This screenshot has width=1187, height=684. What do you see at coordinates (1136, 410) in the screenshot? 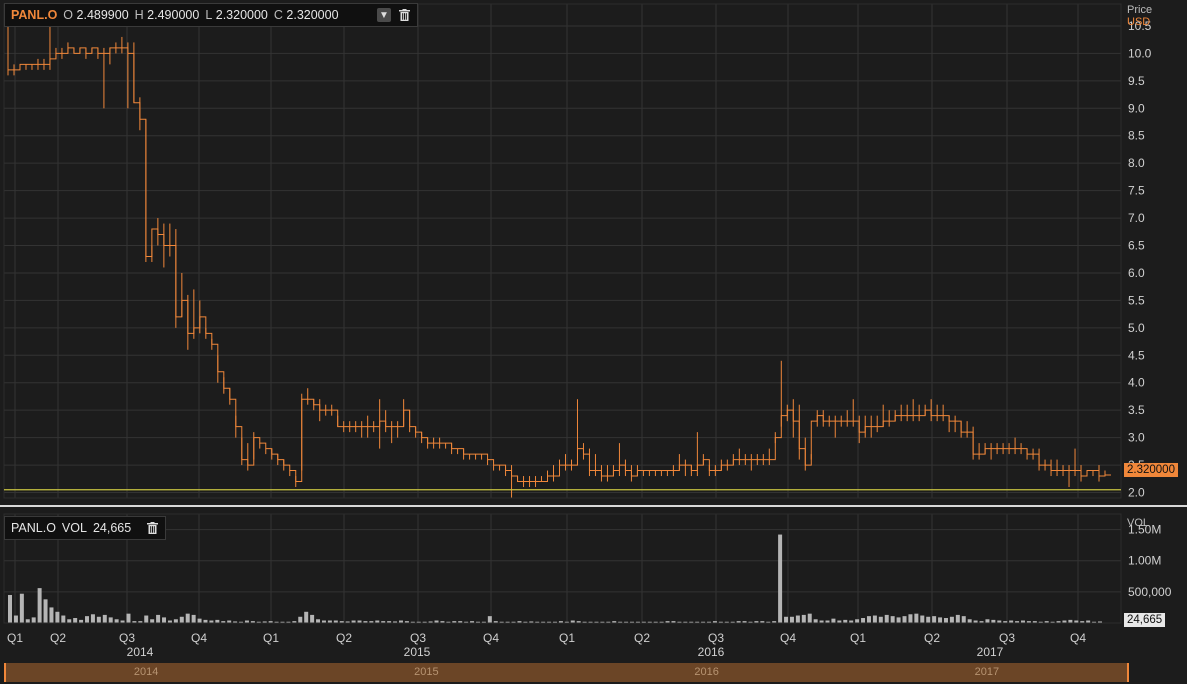
I see `price-tick-label: 3.5` at bounding box center [1136, 410].